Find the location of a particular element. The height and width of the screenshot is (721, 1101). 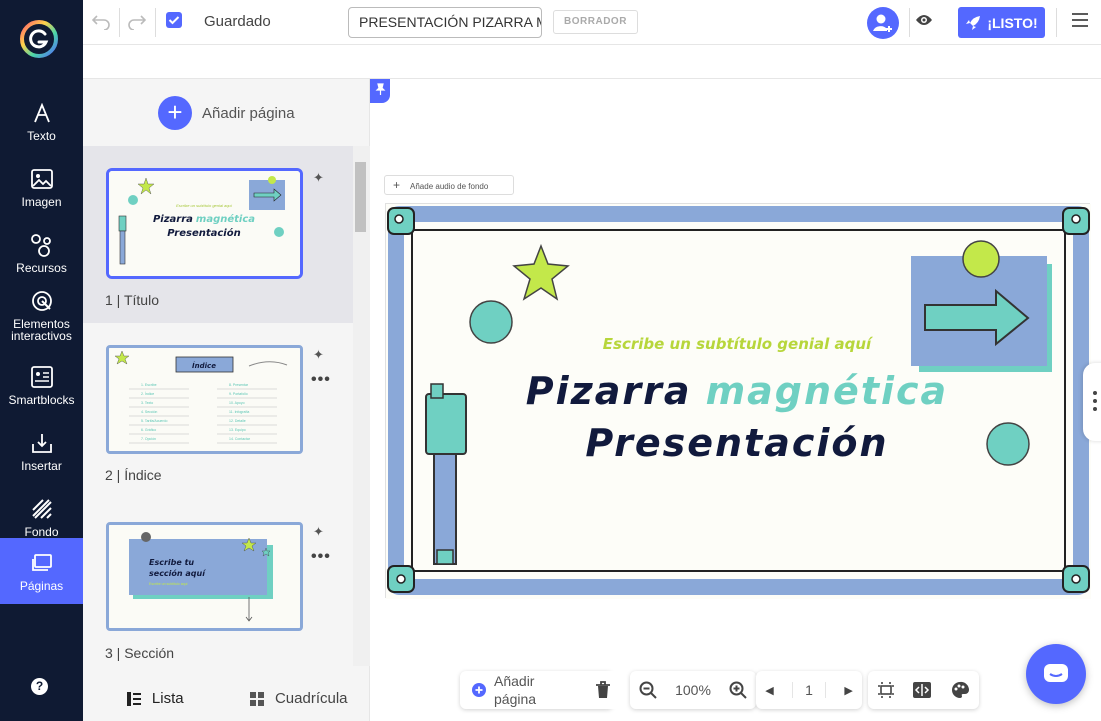

magnet-lime is located at coordinates (981, 259).